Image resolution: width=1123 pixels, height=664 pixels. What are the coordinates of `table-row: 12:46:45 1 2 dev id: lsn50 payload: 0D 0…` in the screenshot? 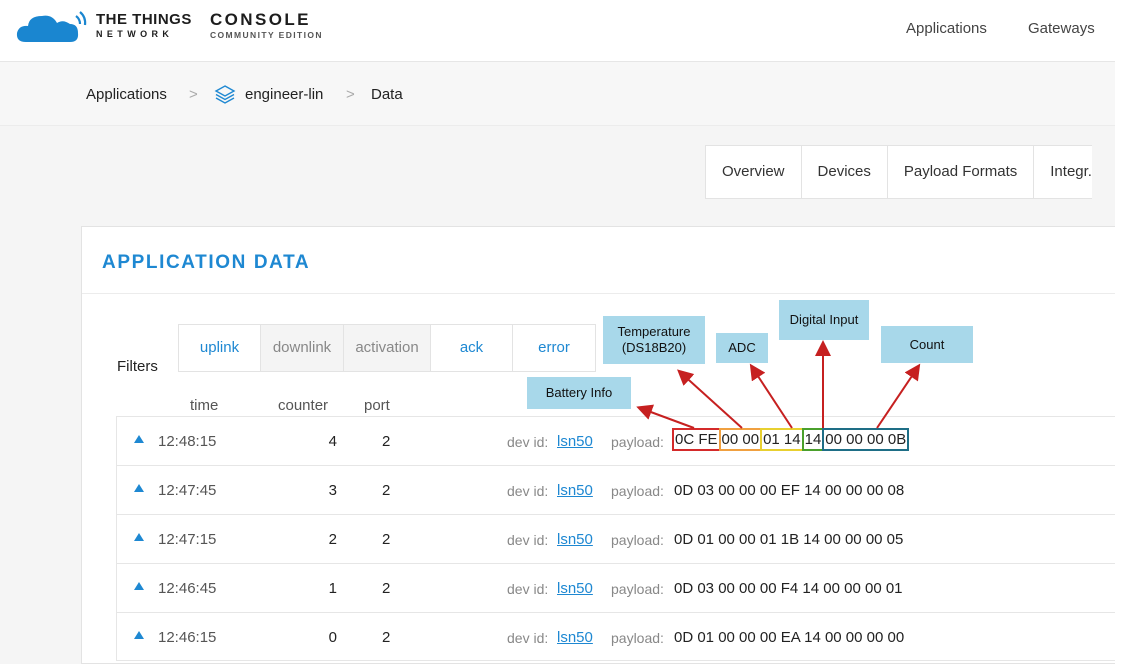 It's located at (615, 587).